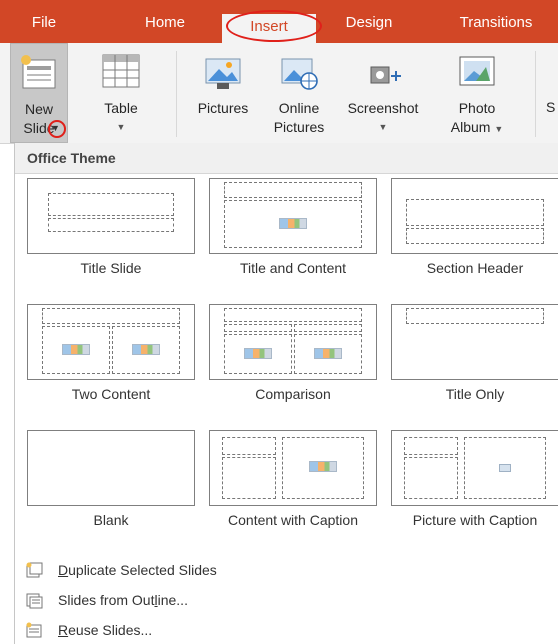  I want to click on layout-content-with-caption: Content with Caption, so click(293, 490).